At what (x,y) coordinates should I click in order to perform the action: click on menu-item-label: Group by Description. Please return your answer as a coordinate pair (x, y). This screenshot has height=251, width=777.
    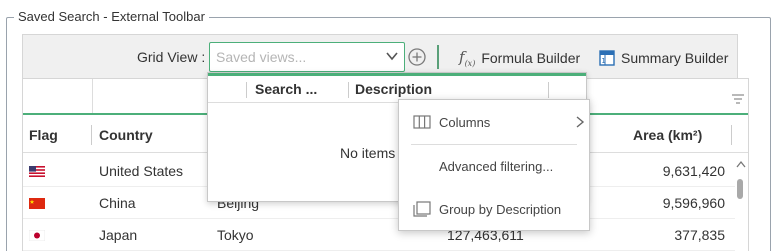
    Looking at the image, I should click on (500, 209).